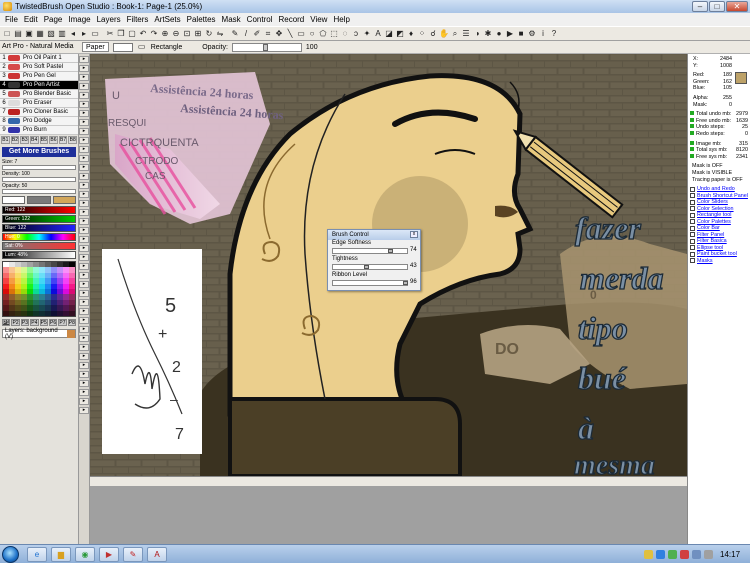  I want to click on size-slider, so click(39, 167).